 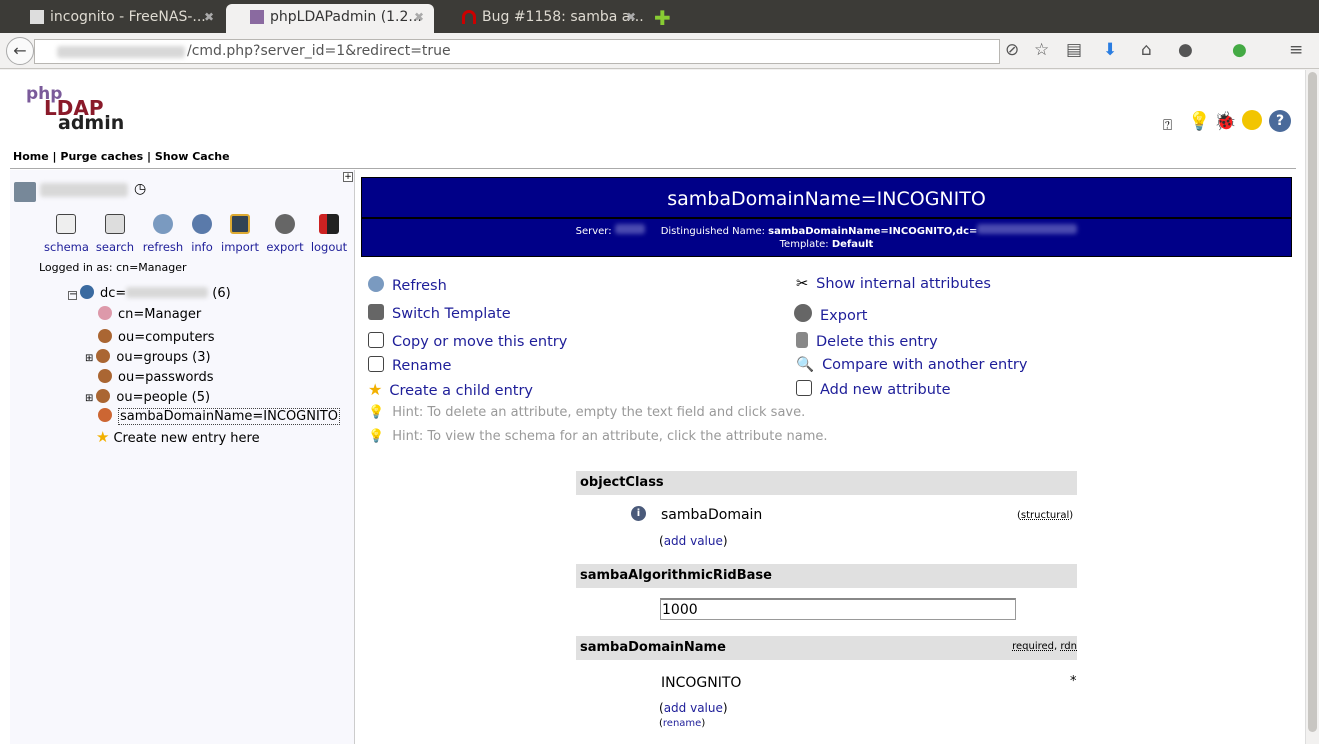 I want to click on switch-template-action: Switch Template, so click(x=439, y=313).